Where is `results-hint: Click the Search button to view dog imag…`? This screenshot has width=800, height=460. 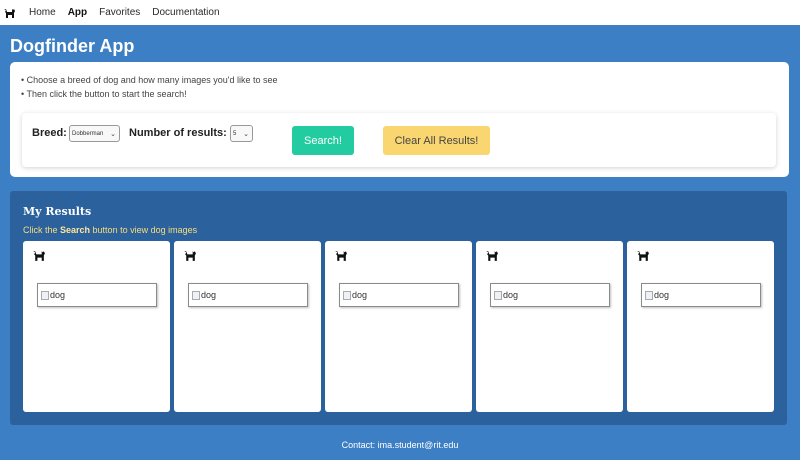 results-hint: Click the Search button to view dog imag… is located at coordinates (110, 230).